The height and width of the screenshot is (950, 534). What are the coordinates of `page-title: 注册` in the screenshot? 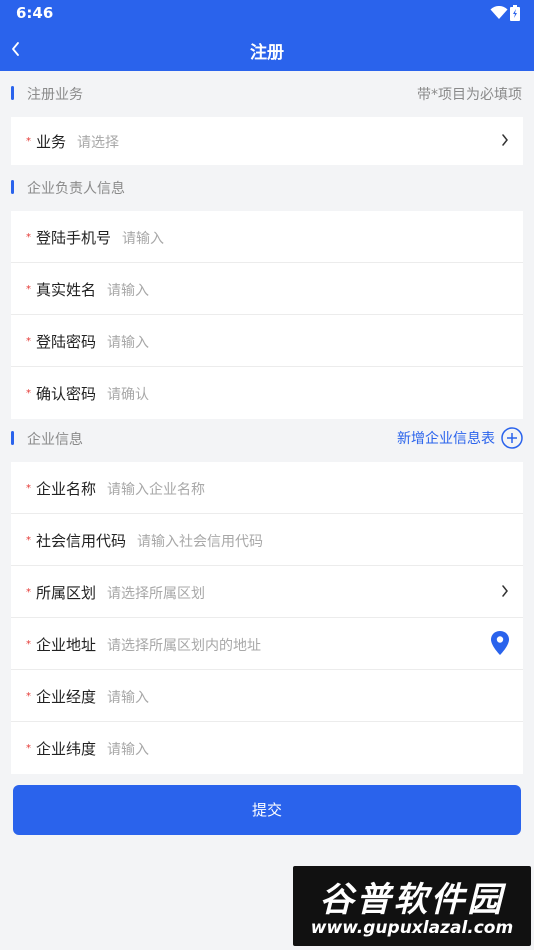 It's located at (267, 53).